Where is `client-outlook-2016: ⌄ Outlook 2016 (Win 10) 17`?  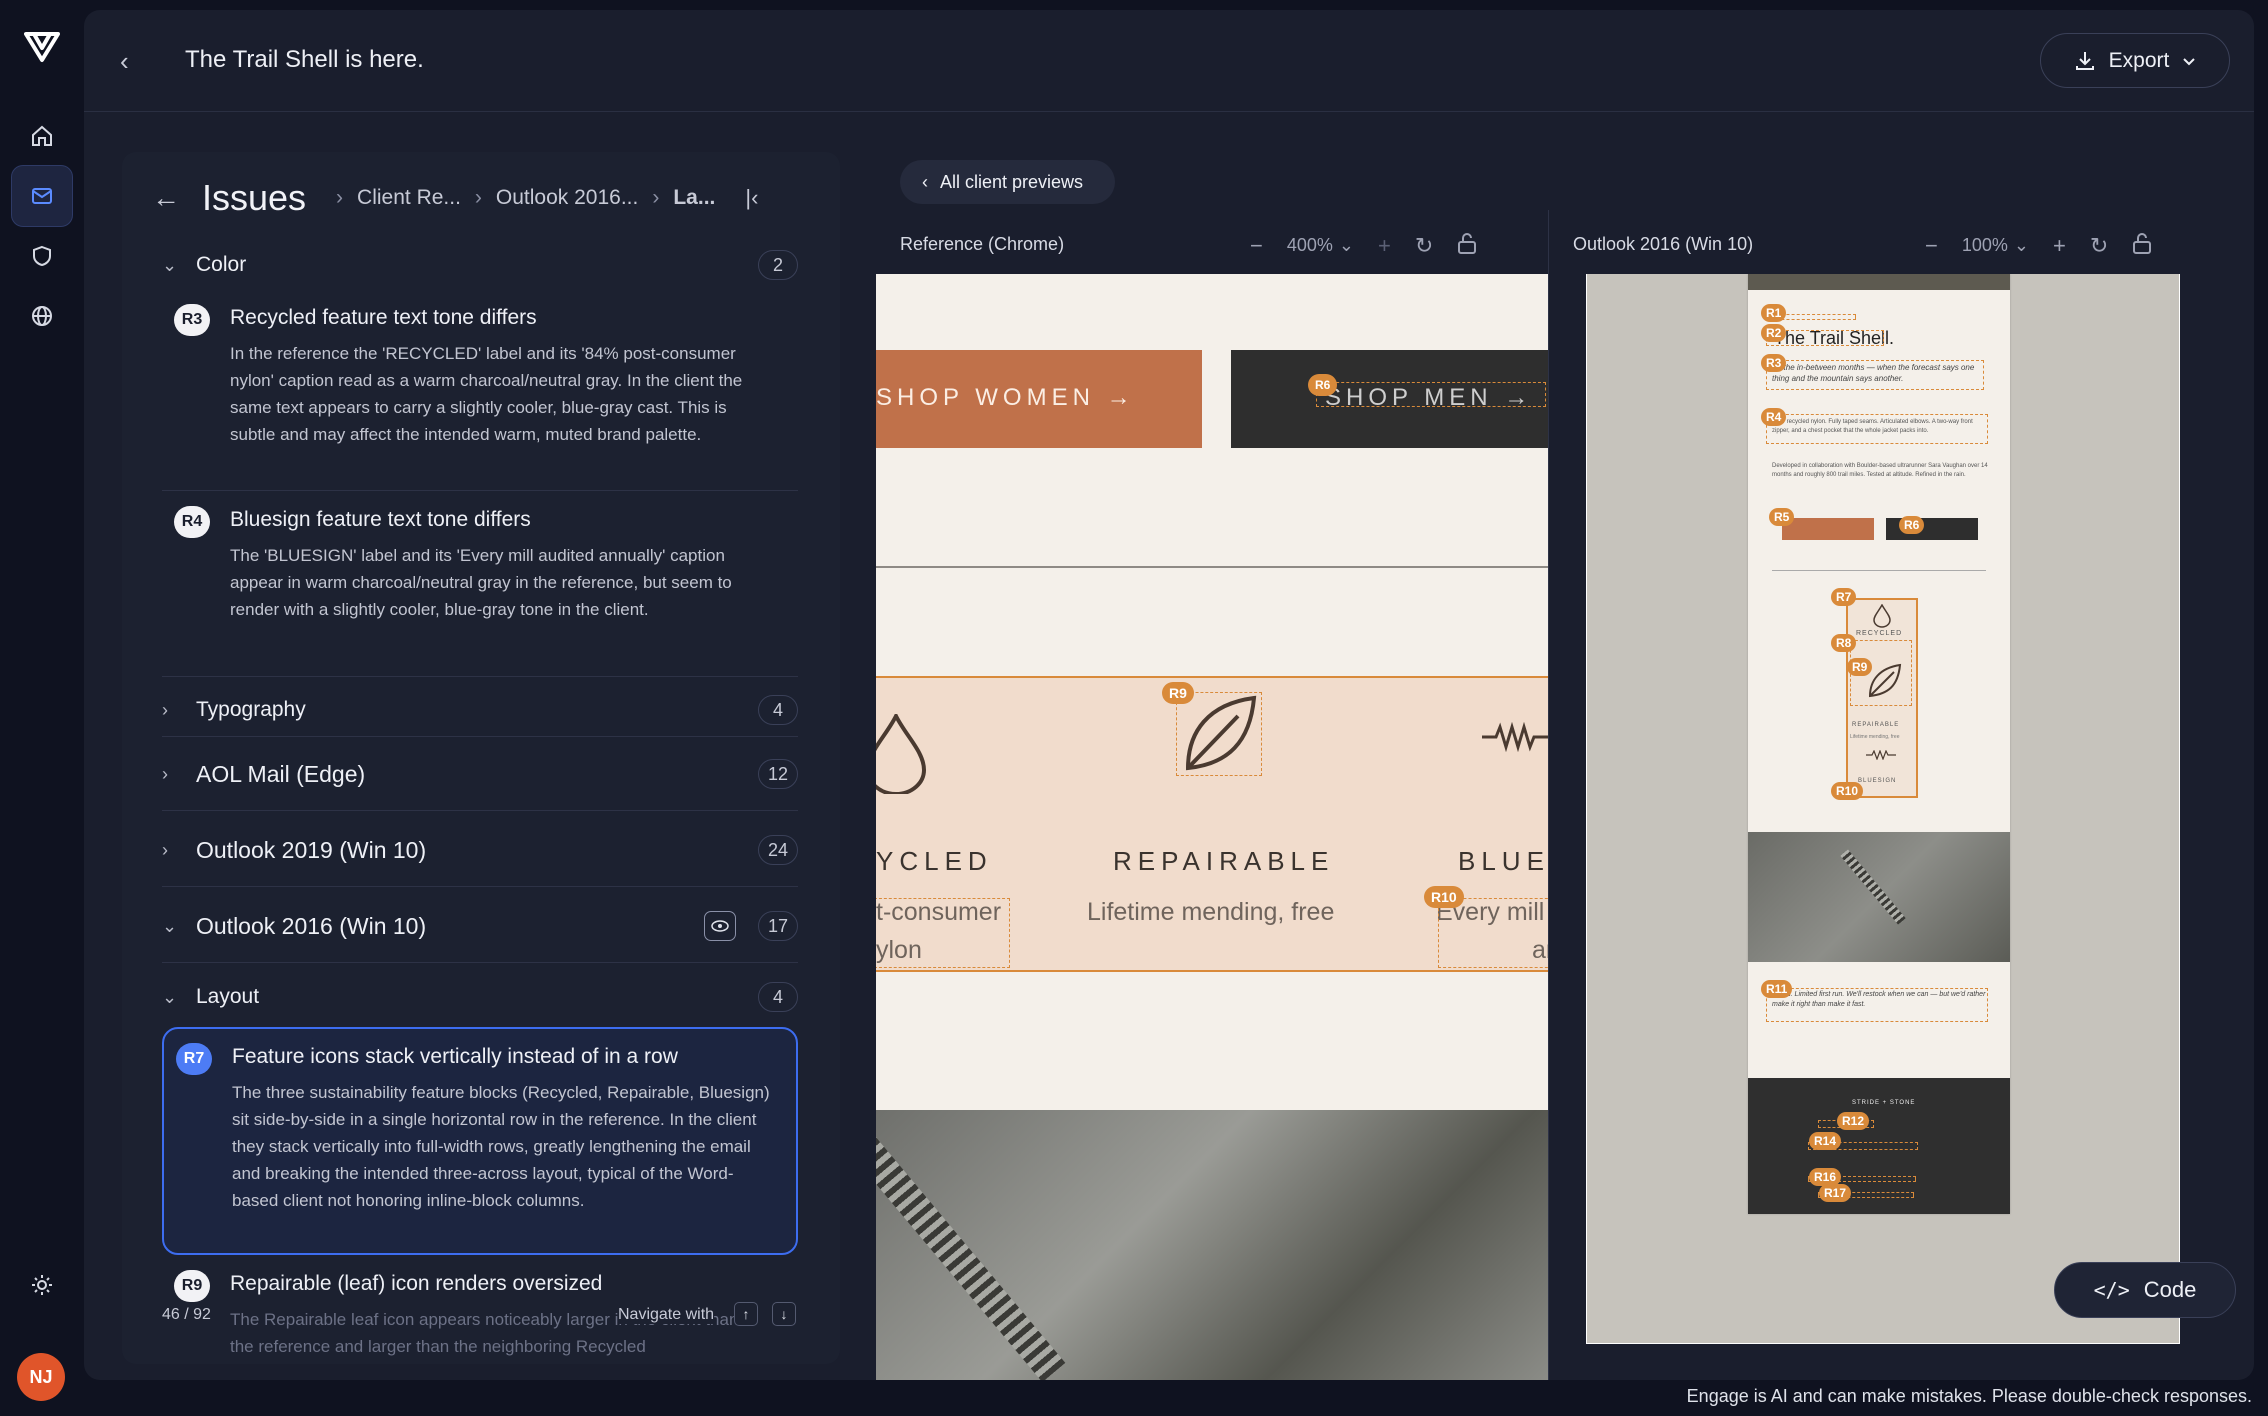
client-outlook-2016: ⌄ Outlook 2016 (Win 10) 17 is located at coordinates (480, 926).